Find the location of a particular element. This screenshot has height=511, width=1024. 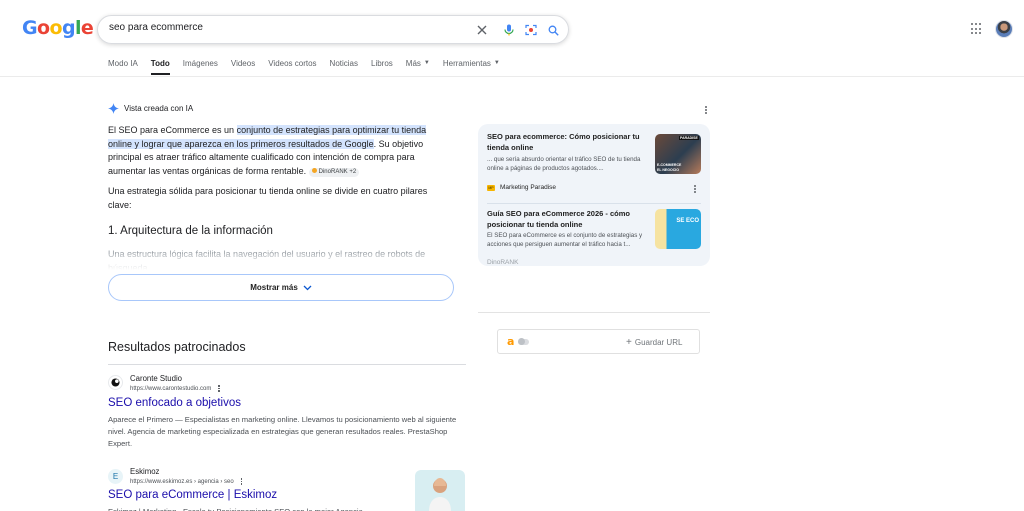

apps-grid-icon is located at coordinates (977, 29).